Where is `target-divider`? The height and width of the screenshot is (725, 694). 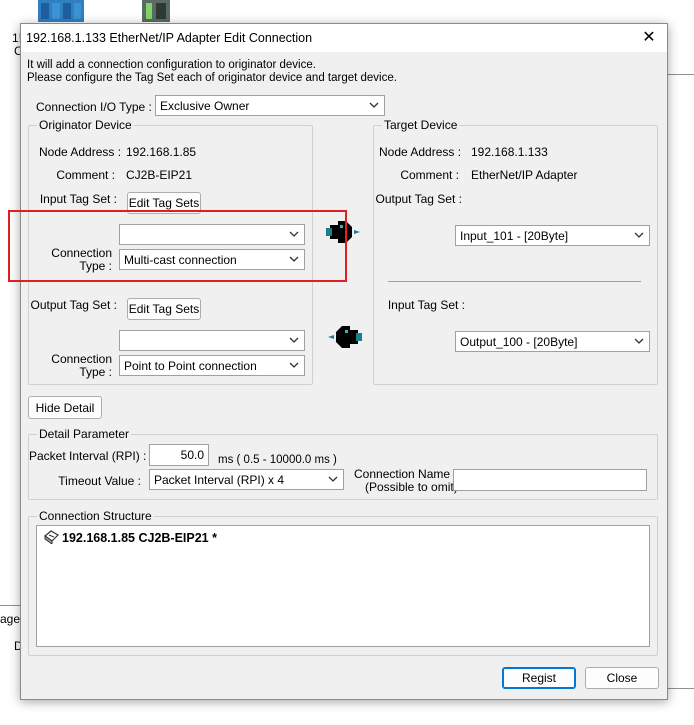 target-divider is located at coordinates (514, 281).